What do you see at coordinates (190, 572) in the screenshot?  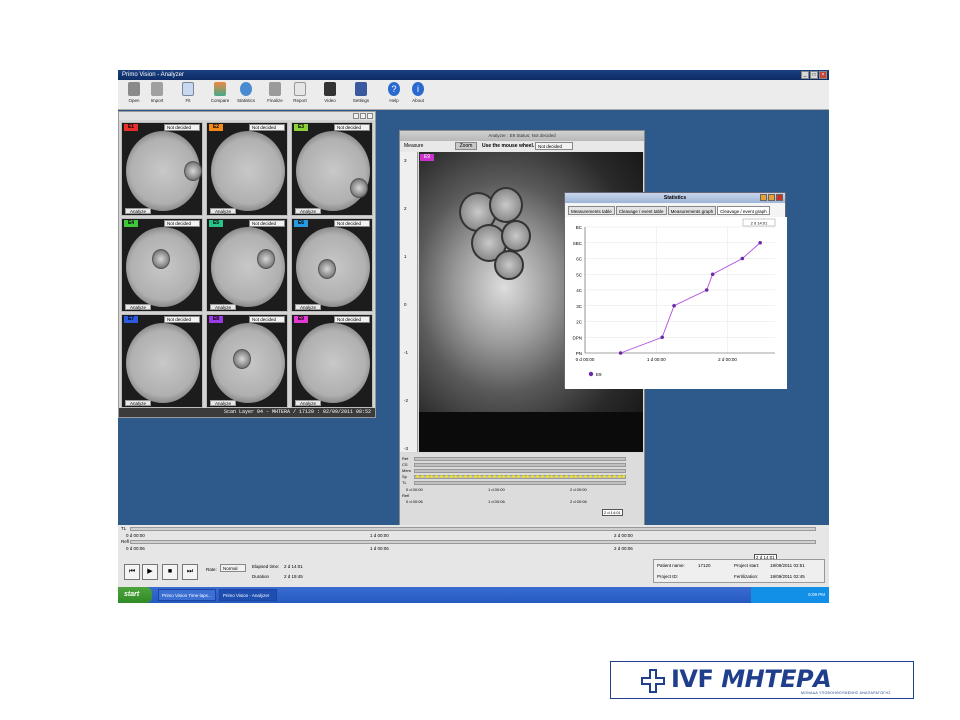 I see `forward-button: ⏭` at bounding box center [190, 572].